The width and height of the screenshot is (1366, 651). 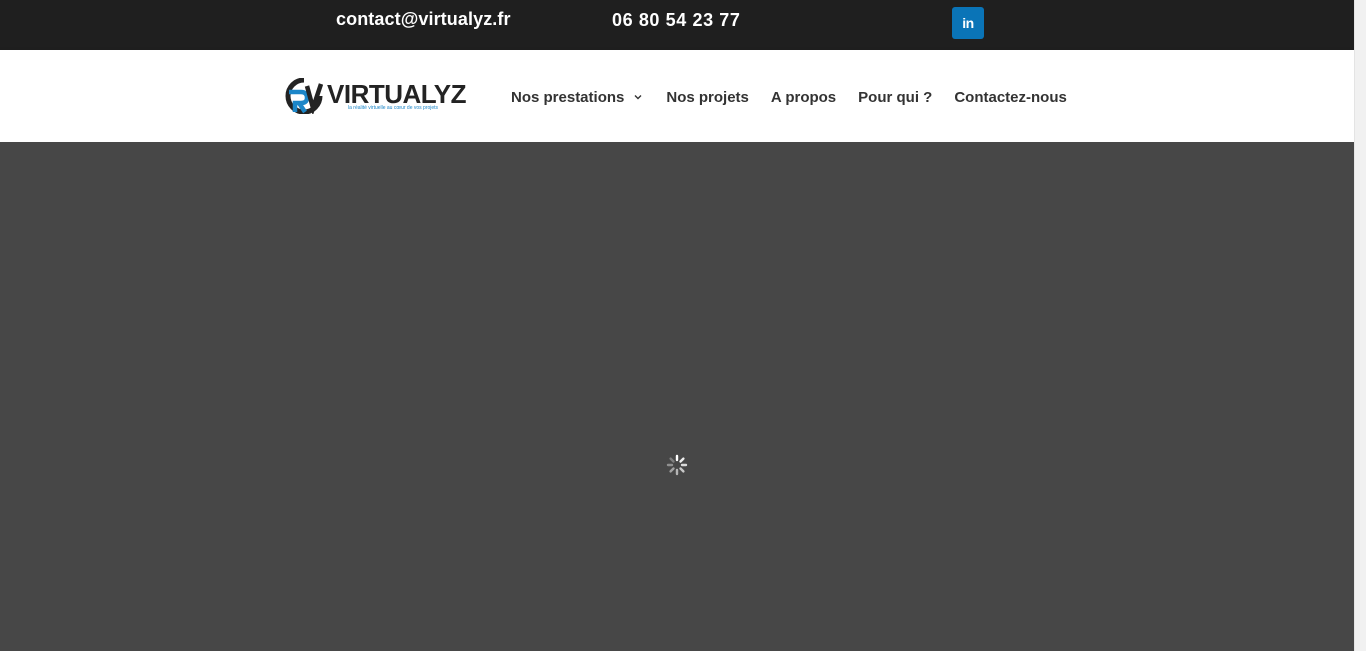 What do you see at coordinates (638, 97) in the screenshot?
I see `chevron-down-icon` at bounding box center [638, 97].